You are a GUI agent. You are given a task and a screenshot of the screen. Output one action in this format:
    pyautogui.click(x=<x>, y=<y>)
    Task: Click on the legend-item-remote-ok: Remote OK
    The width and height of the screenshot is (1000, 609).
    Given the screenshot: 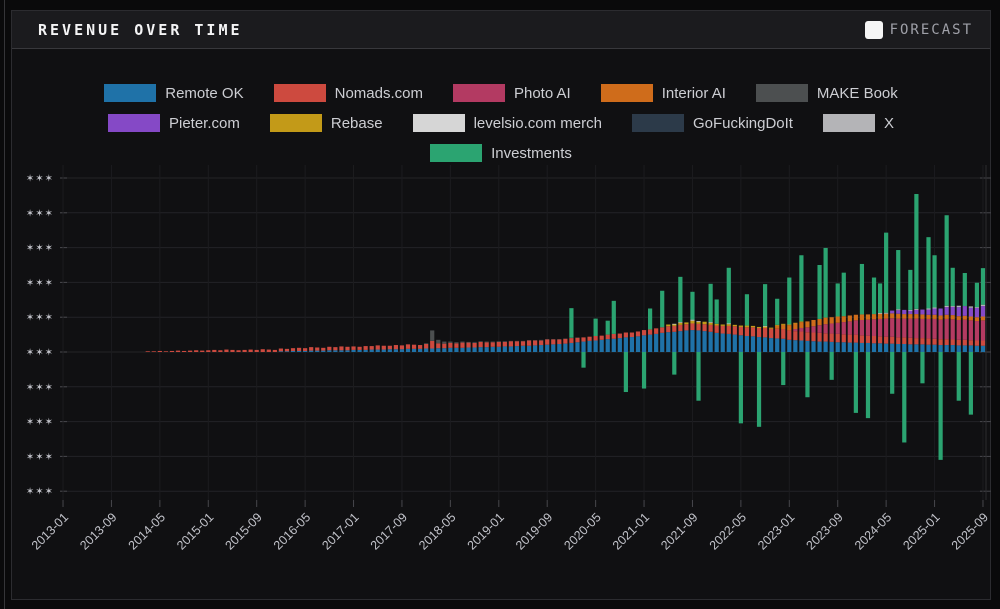 What is the action you would take?
    pyautogui.click(x=174, y=93)
    